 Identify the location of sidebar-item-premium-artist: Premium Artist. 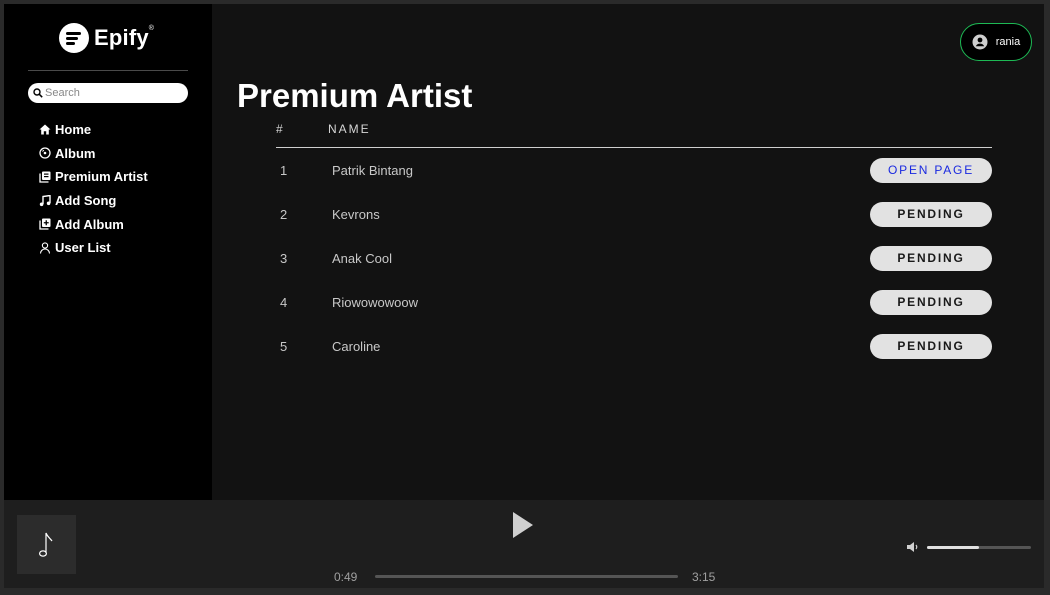
(93, 177).